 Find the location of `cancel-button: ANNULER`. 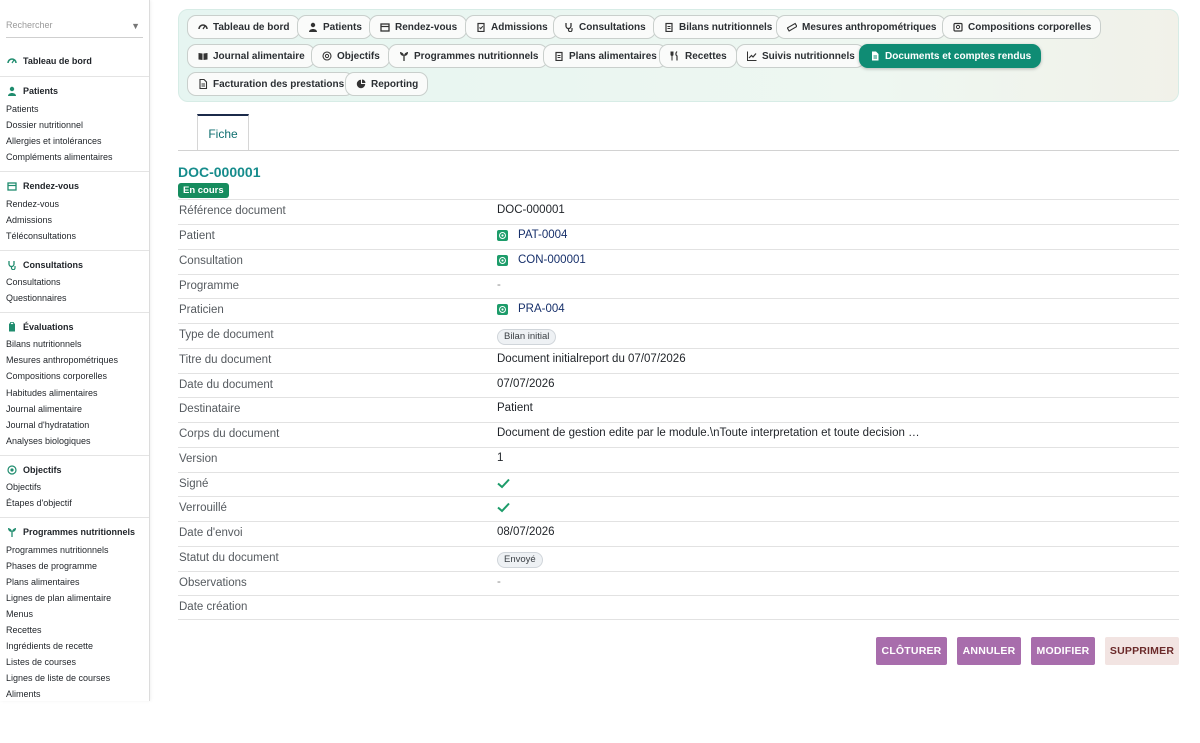

cancel-button: ANNULER is located at coordinates (989, 651).